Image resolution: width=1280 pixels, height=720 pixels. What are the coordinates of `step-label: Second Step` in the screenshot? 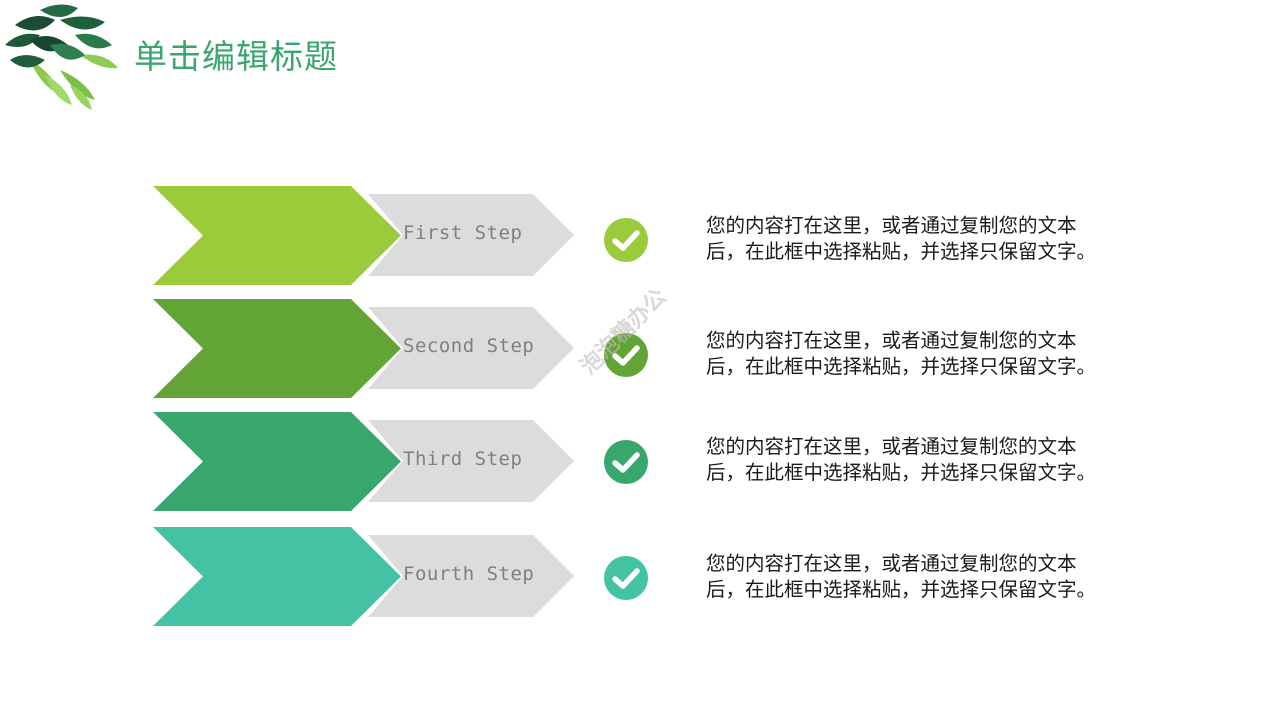 It's located at (468, 346).